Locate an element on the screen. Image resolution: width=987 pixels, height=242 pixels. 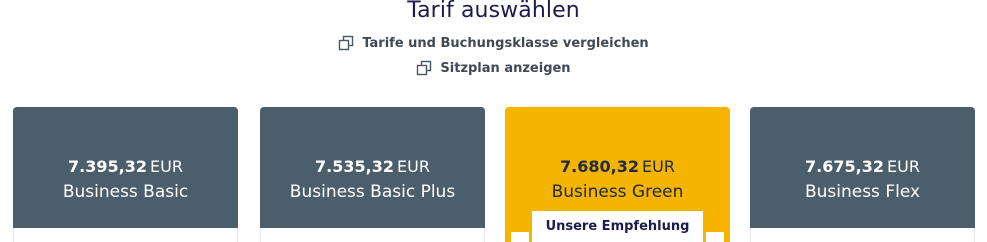
fare-card-business-basic: 7.395,32 EUR Business Basic is located at coordinates (125, 174).